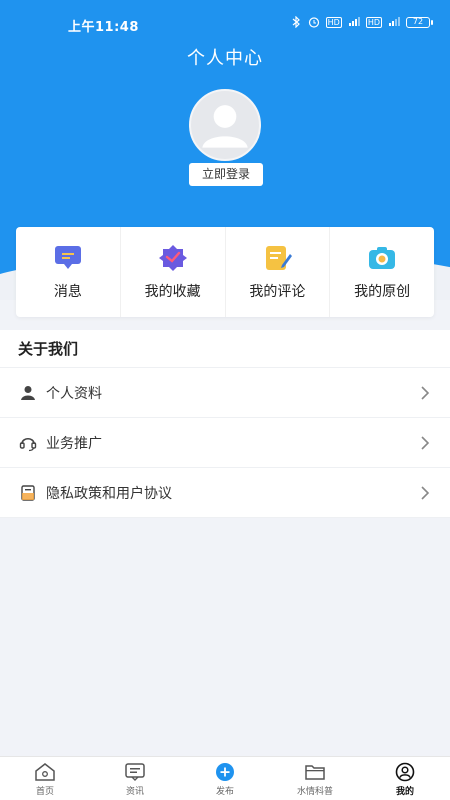 The height and width of the screenshot is (800, 450). I want to click on quick-action-label: 我的收藏, so click(172, 292).